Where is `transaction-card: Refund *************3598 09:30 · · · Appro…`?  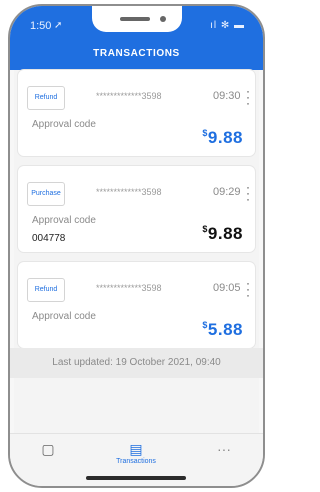
transaction-card: Refund *************3598 09:30 · · · Appro… is located at coordinates (136, 113).